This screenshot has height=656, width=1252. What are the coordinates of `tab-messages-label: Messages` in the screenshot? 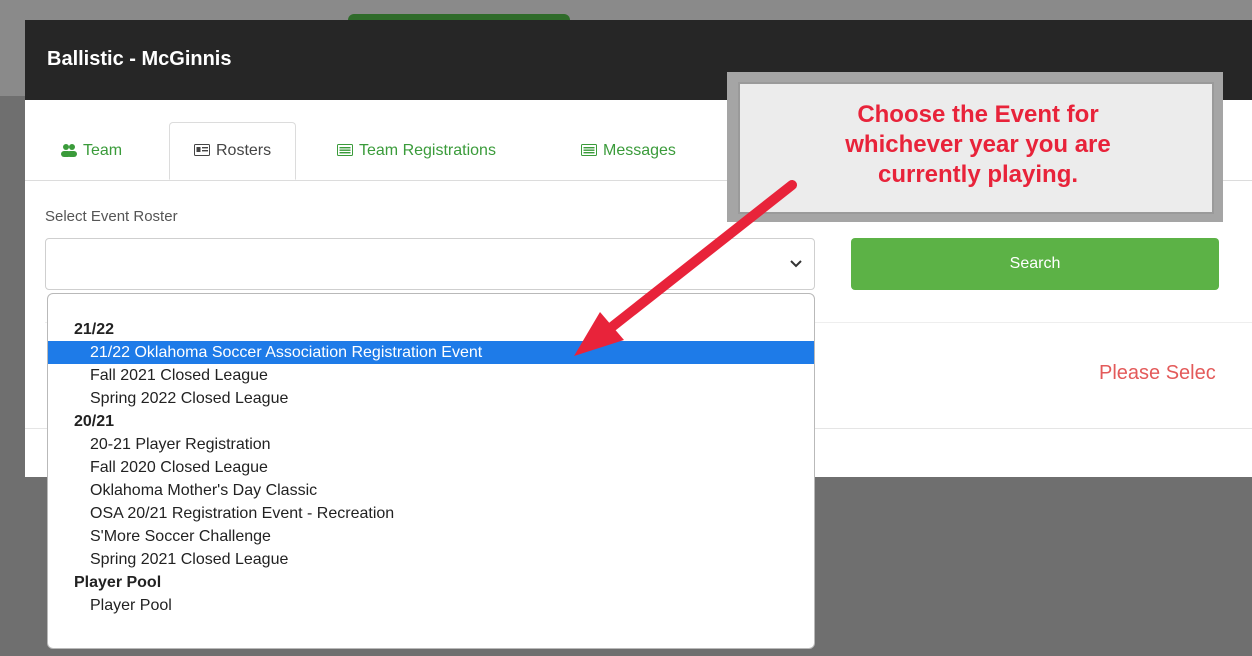 It's located at (639, 150).